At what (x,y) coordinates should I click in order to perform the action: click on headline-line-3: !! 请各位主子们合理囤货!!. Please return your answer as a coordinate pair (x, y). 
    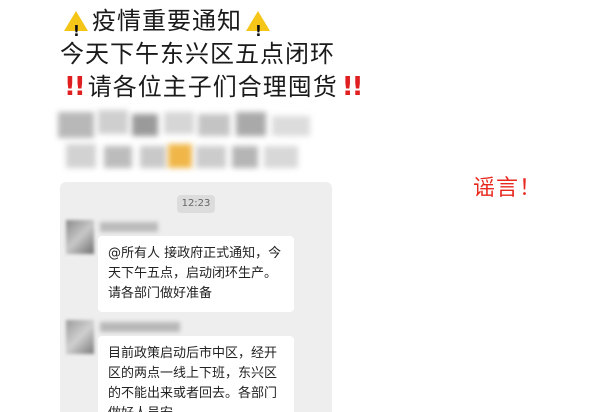
    Looking at the image, I should click on (212, 87).